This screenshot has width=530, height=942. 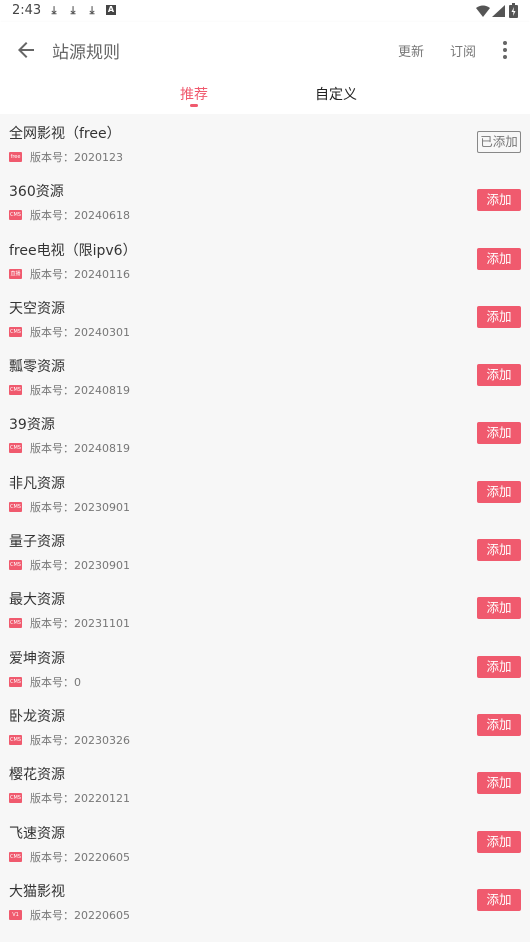 I want to click on source-type-badge: V1, so click(x=15, y=914).